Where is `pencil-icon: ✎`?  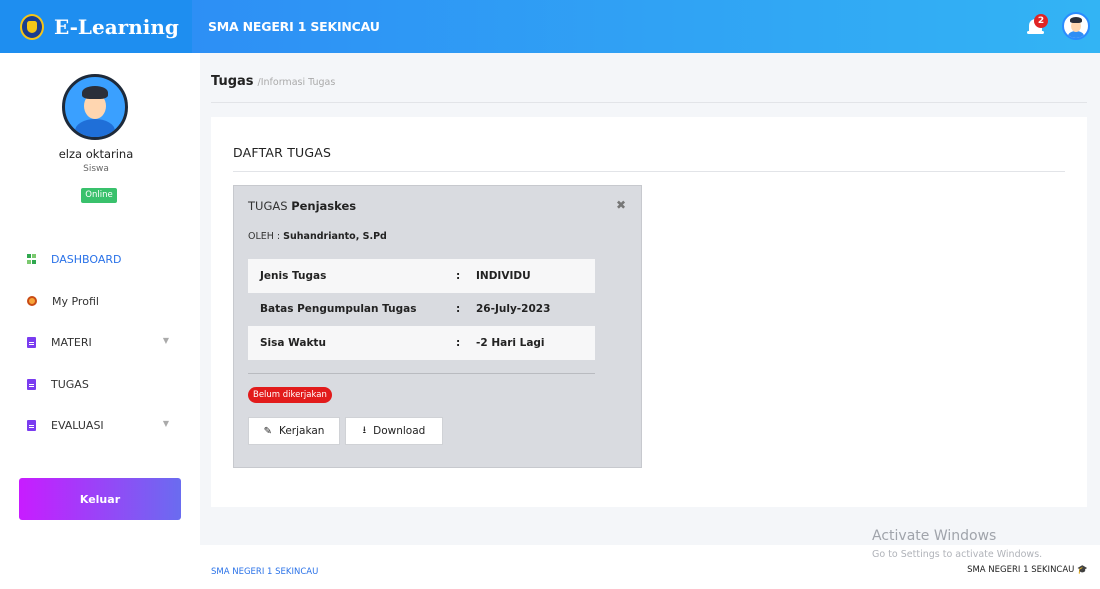
pencil-icon: ✎ is located at coordinates (267, 431).